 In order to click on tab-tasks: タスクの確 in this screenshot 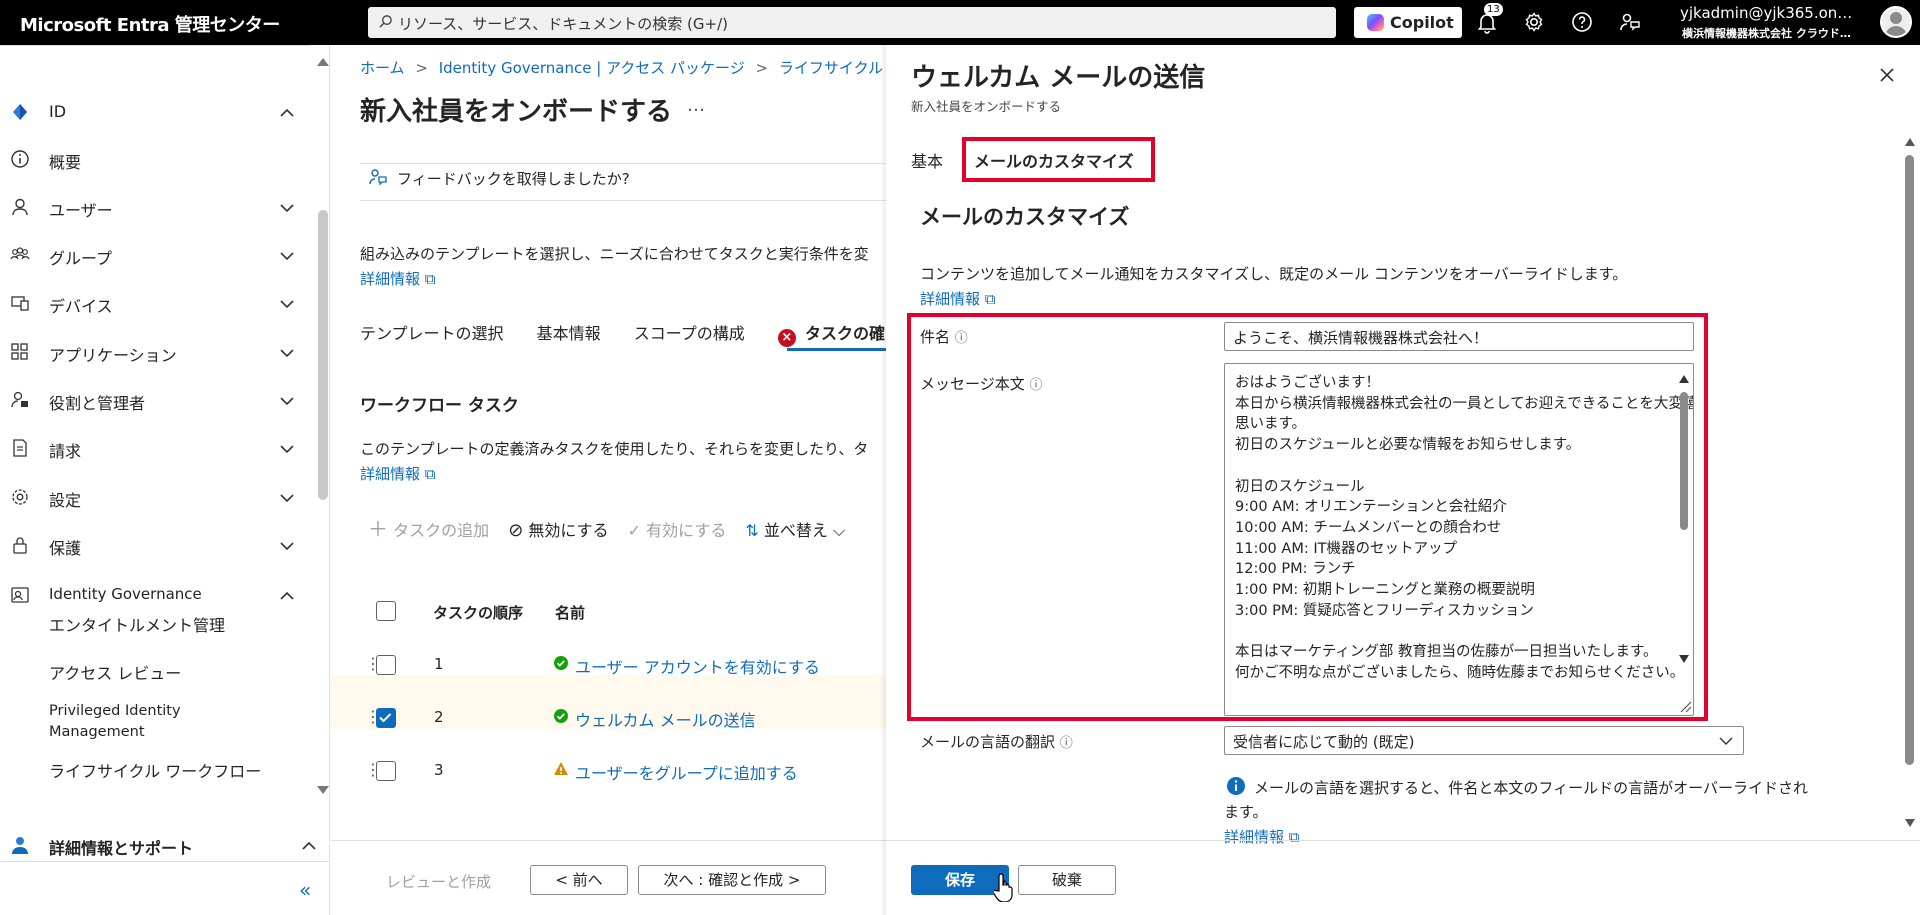, I will do `click(845, 333)`.